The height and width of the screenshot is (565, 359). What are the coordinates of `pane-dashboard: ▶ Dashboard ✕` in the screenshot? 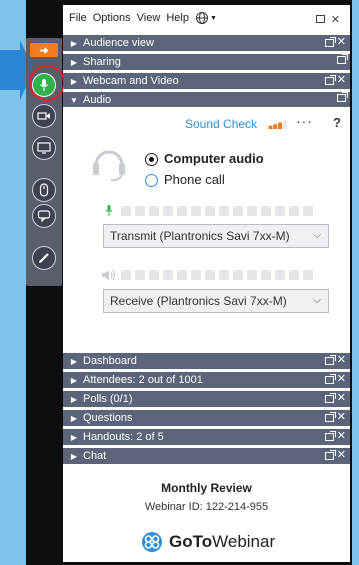 It's located at (206, 361).